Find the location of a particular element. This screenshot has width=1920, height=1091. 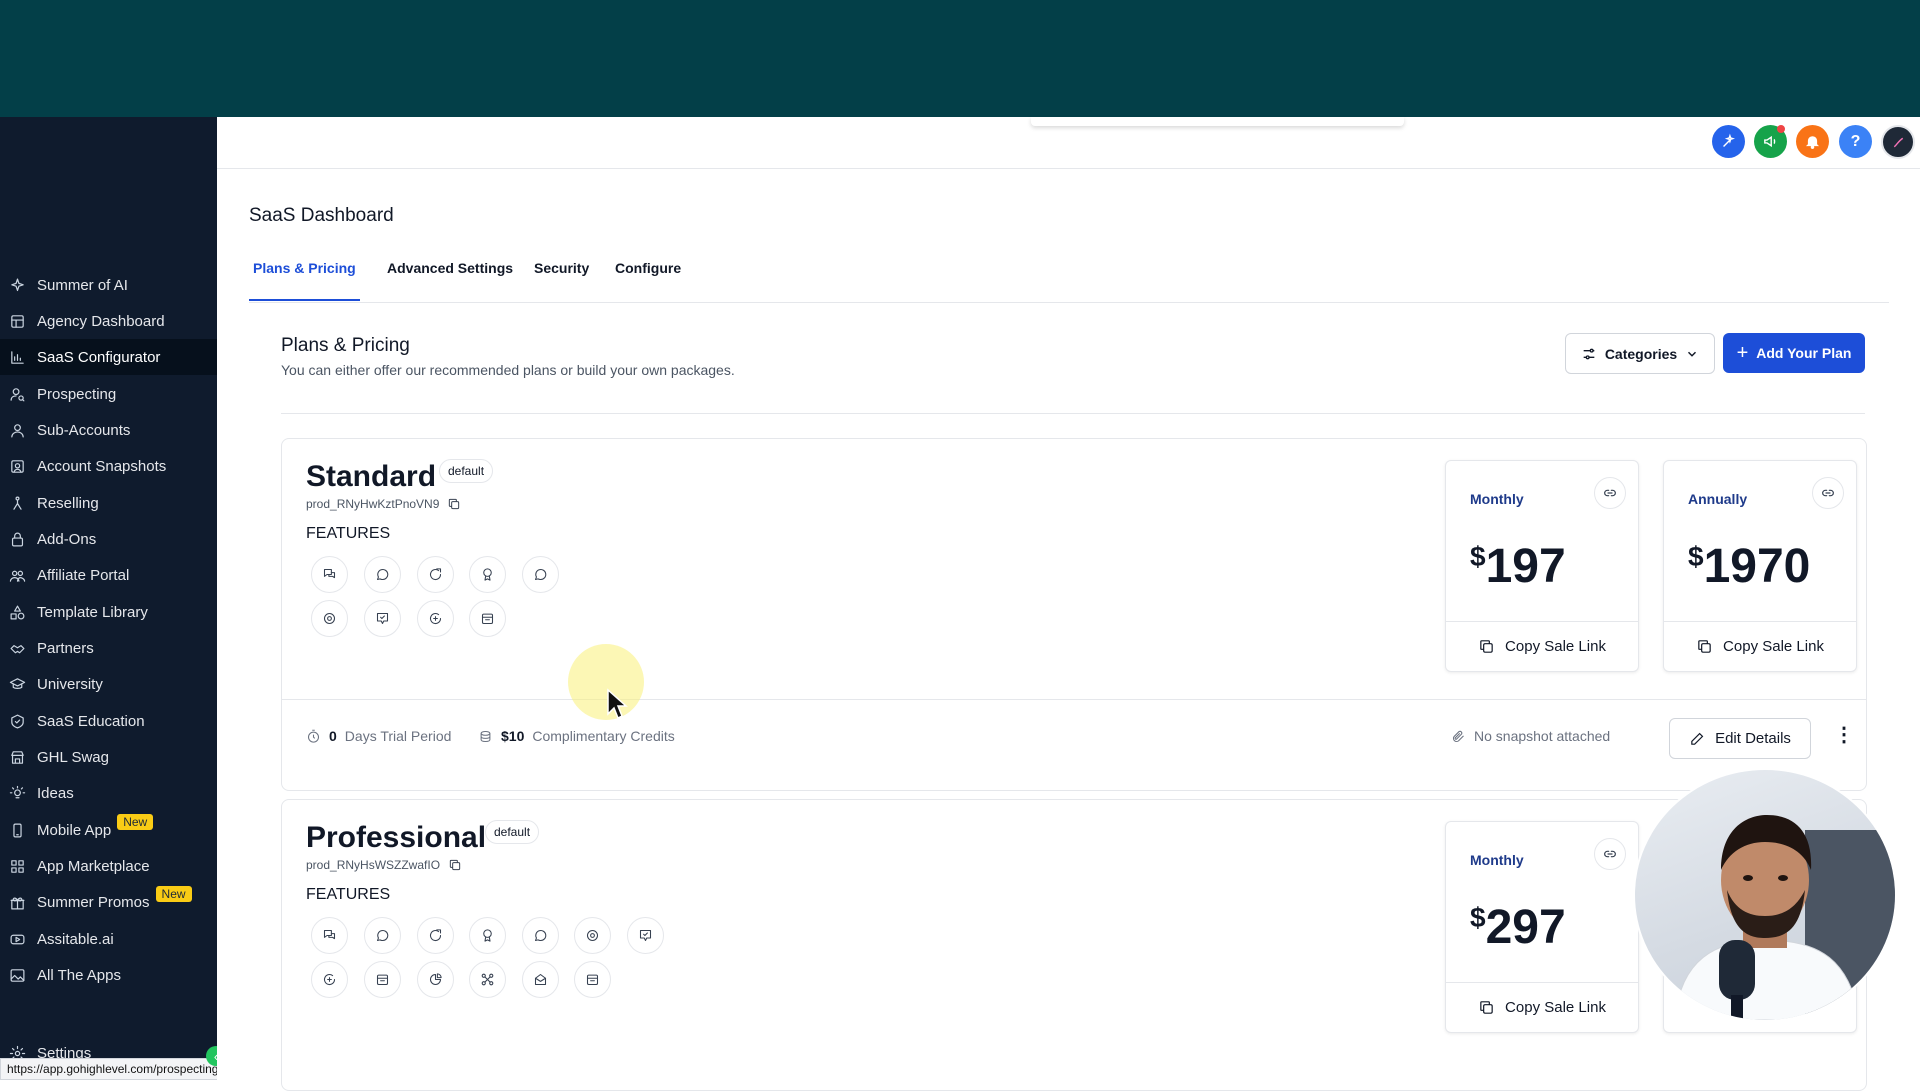

add-plan-button: + Add Your Plan is located at coordinates (1794, 353).